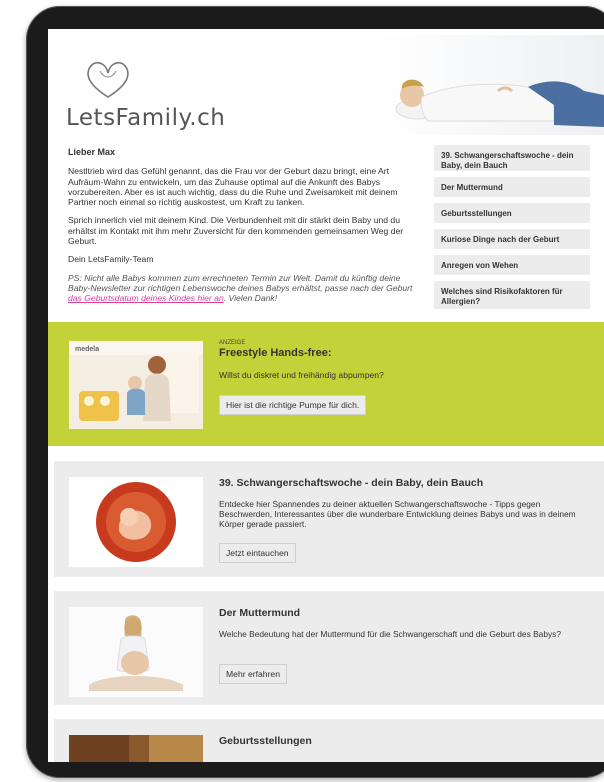 Image resolution: width=604 pixels, height=782 pixels. I want to click on birthdate-link: das Geburtsdatum deines Kindes hier an, so click(146, 298).